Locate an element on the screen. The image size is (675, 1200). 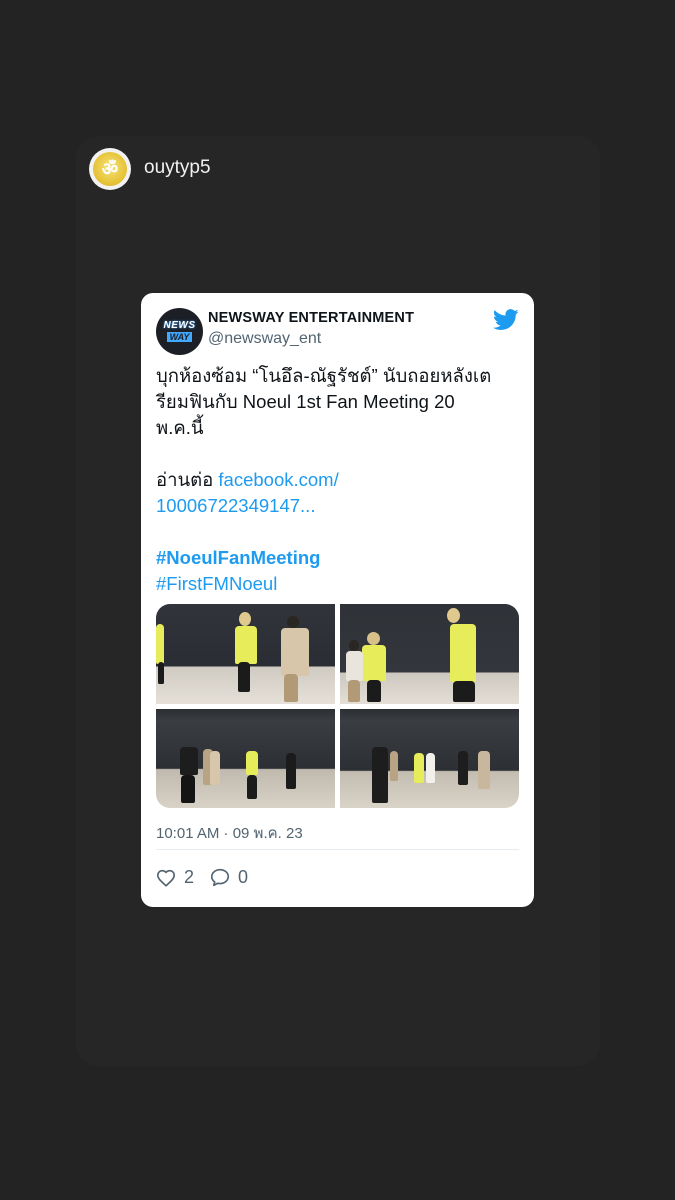
reply-button: 0 is located at coordinates (229, 877).